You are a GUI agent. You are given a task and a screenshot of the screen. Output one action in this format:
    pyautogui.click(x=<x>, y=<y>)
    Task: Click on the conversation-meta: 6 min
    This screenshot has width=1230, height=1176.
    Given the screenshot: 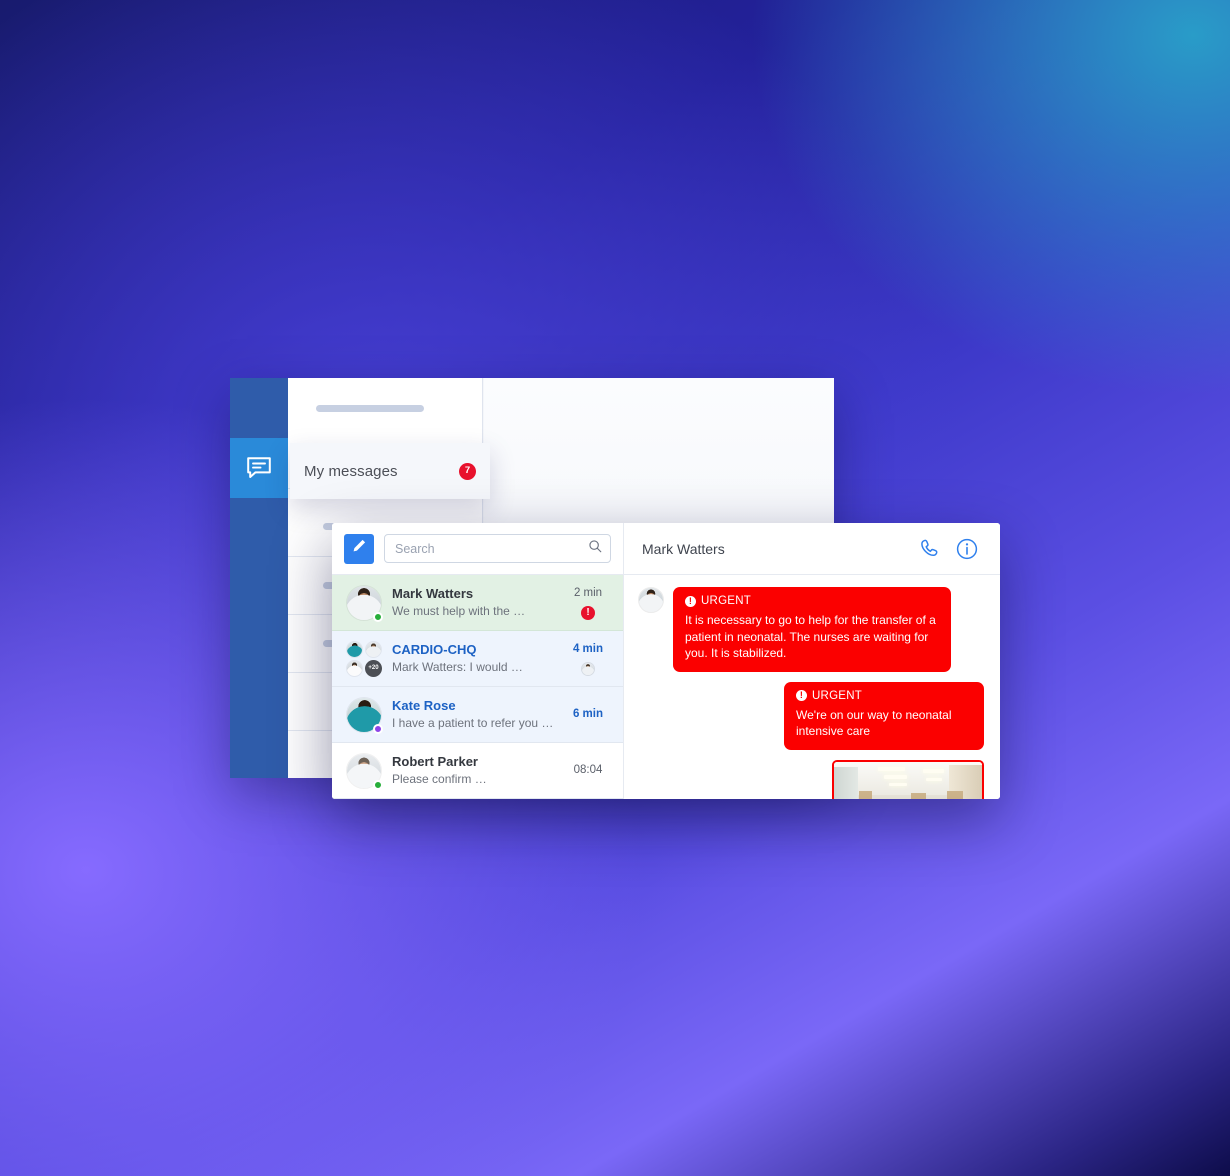 What is the action you would take?
    pyautogui.click(x=588, y=714)
    